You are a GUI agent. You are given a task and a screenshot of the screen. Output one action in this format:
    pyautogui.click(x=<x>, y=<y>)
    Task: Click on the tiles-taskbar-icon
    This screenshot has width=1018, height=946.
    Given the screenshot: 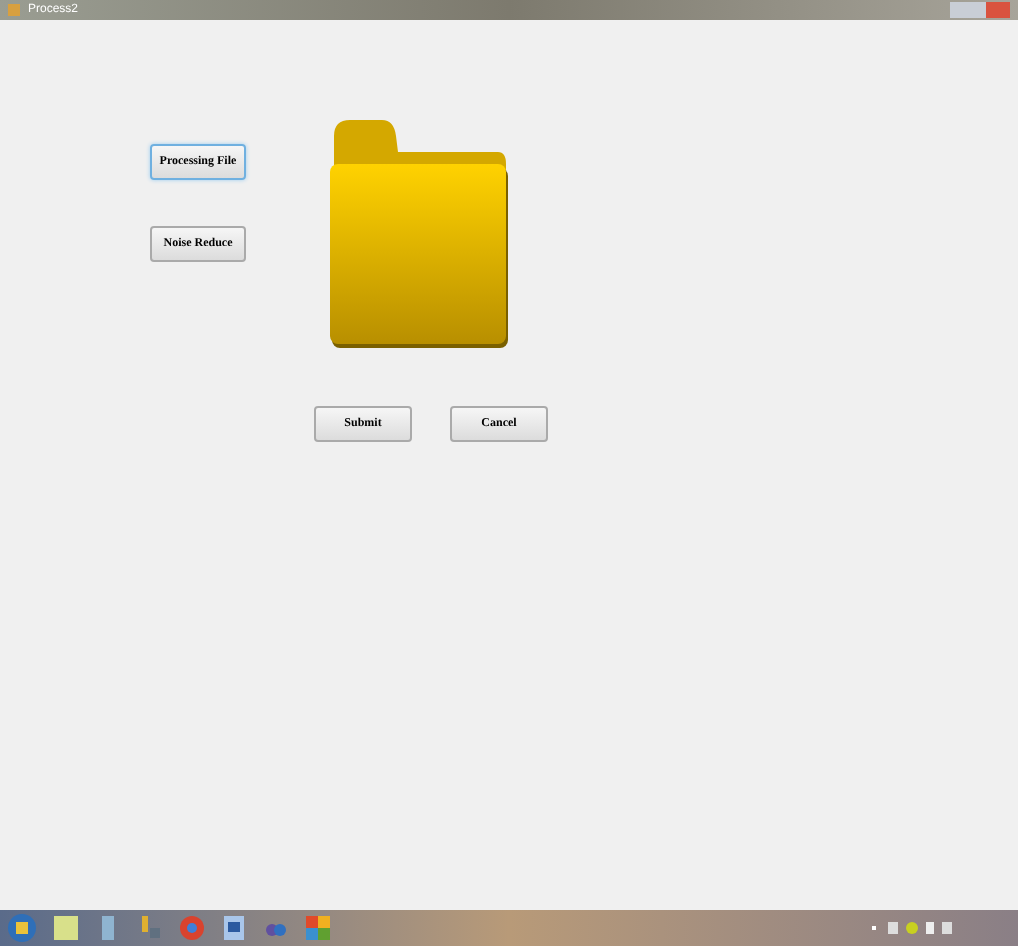 What is the action you would take?
    pyautogui.click(x=318, y=928)
    